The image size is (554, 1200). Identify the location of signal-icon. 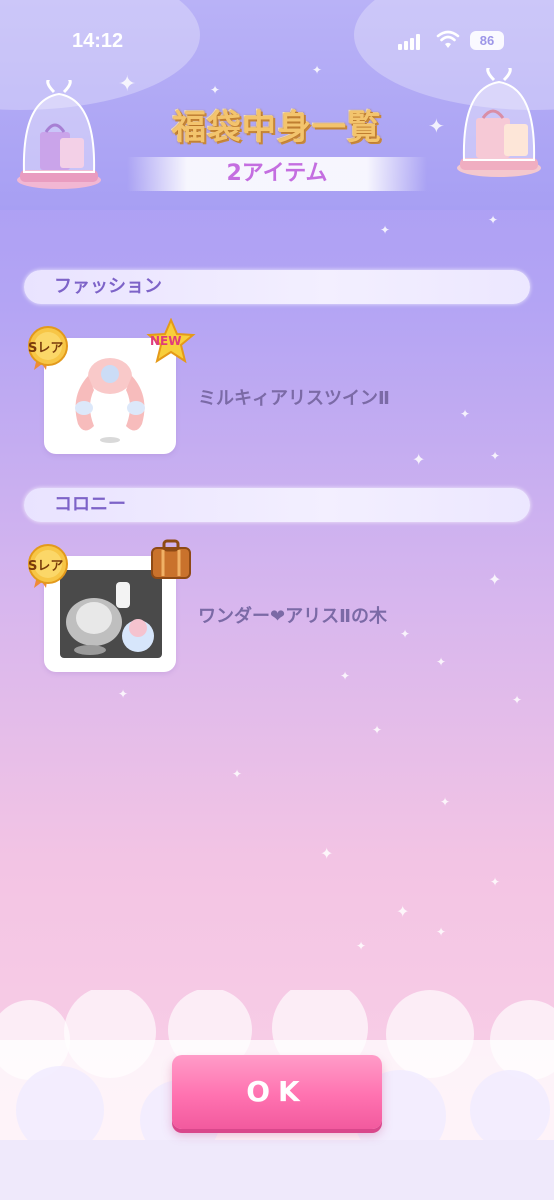
(411, 42).